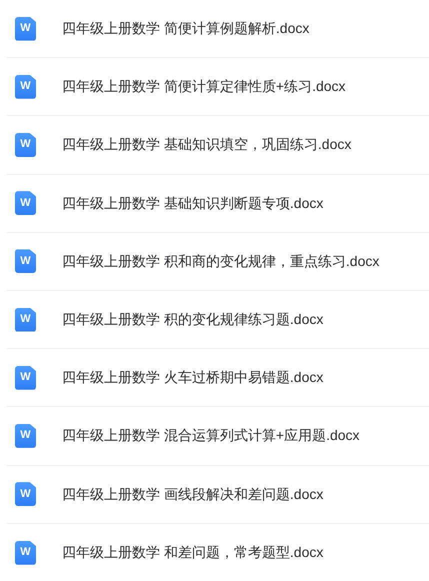 This screenshot has height=581, width=429. What do you see at coordinates (193, 494) in the screenshot?
I see `file-name: 四年级上册数学 画线段解决和差问题.docx` at bounding box center [193, 494].